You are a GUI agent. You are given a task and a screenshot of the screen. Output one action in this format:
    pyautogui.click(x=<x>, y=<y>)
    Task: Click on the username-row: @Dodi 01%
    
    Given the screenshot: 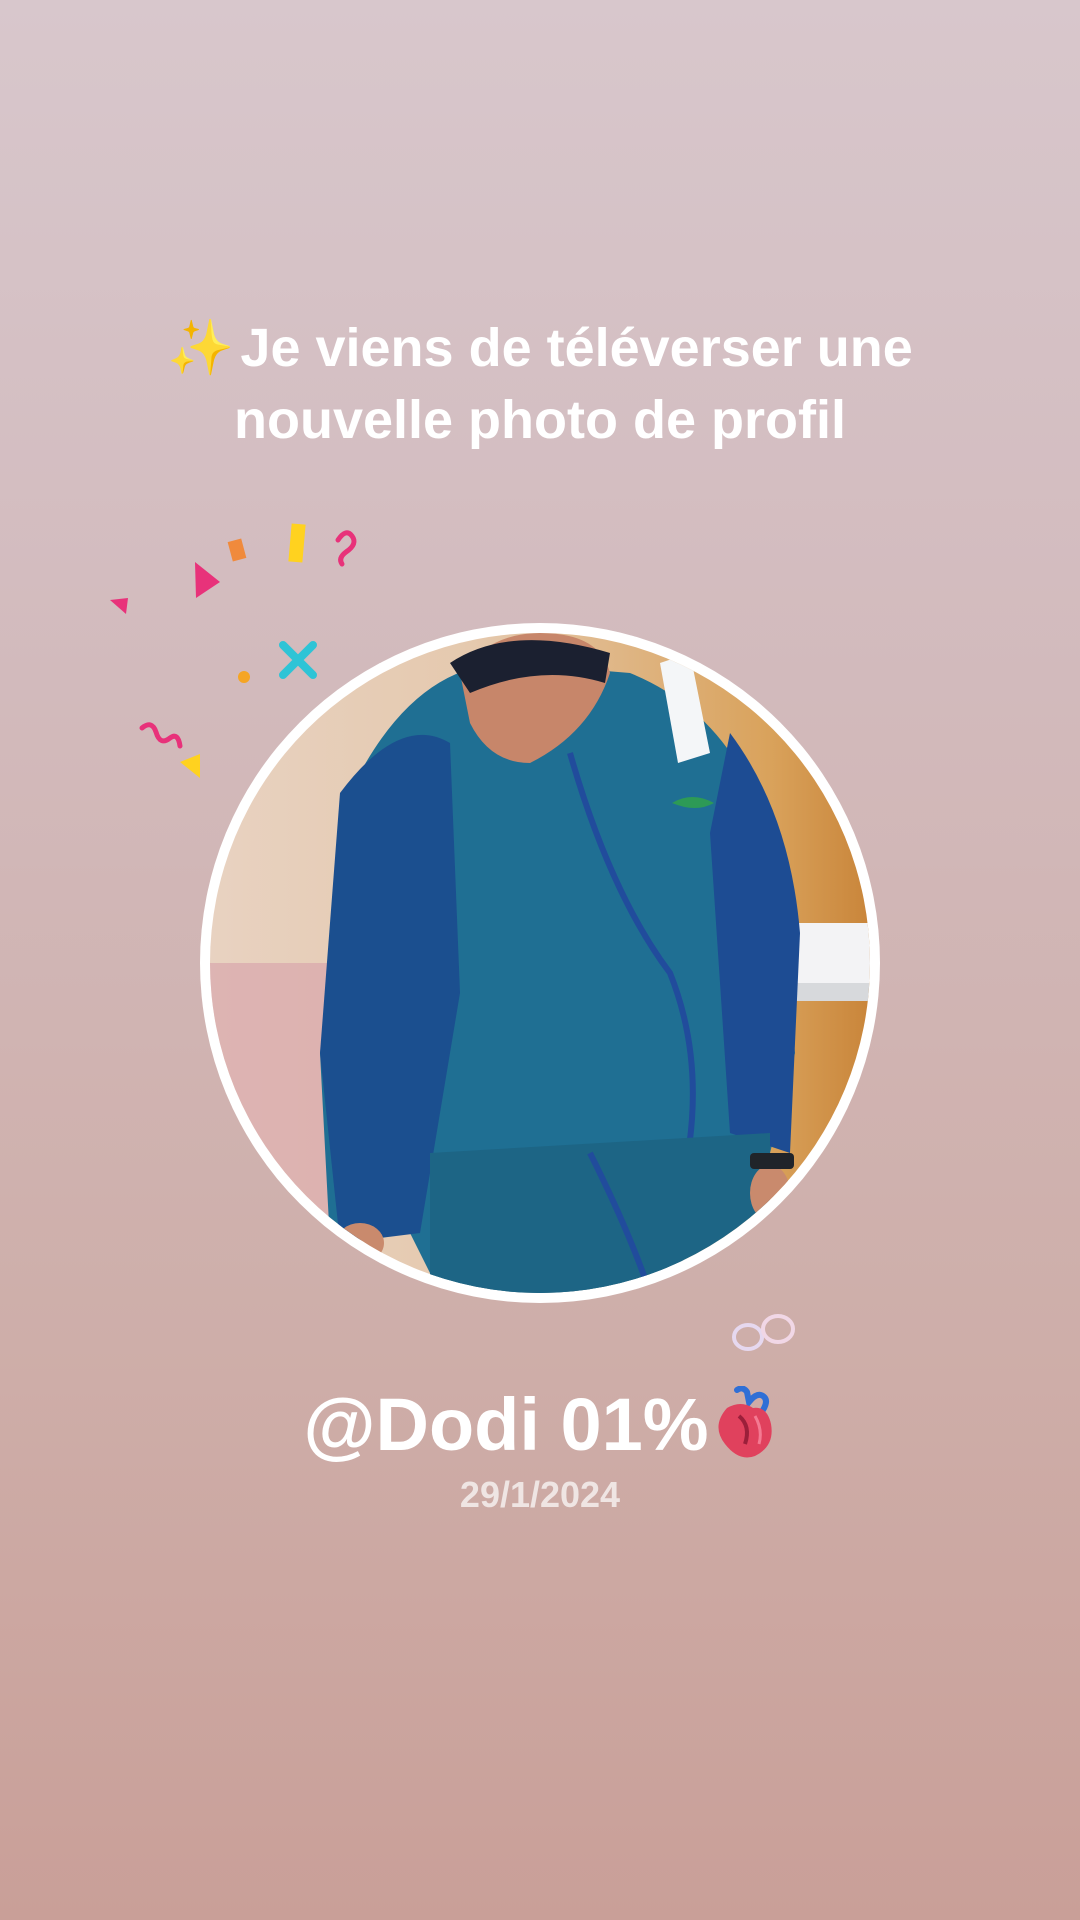 What is the action you would take?
    pyautogui.click(x=540, y=1425)
    